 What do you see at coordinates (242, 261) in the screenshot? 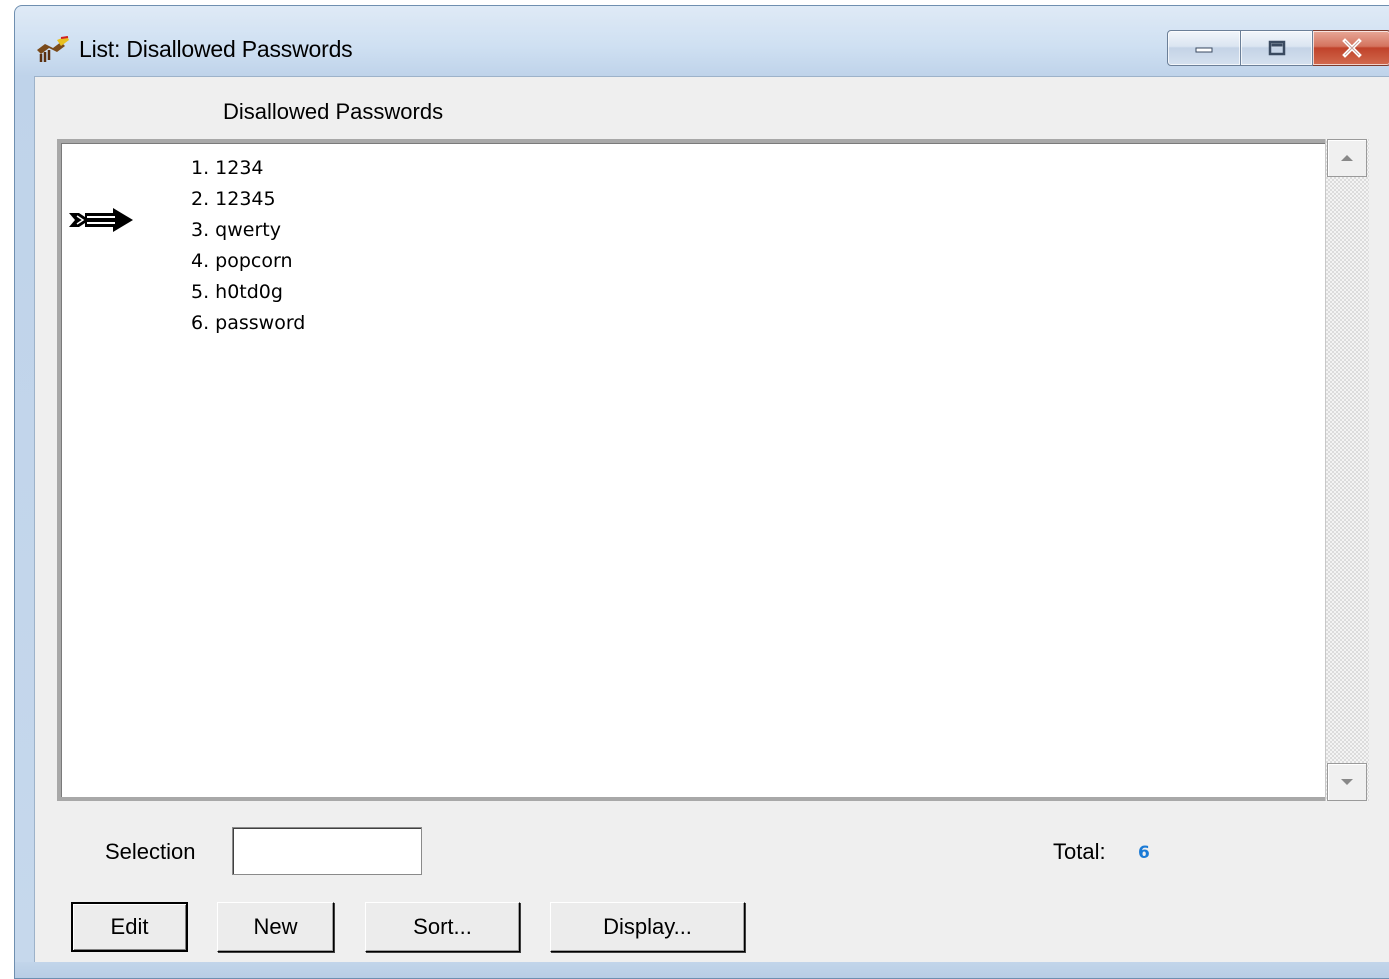
I see `list-item: 4. popcorn` at bounding box center [242, 261].